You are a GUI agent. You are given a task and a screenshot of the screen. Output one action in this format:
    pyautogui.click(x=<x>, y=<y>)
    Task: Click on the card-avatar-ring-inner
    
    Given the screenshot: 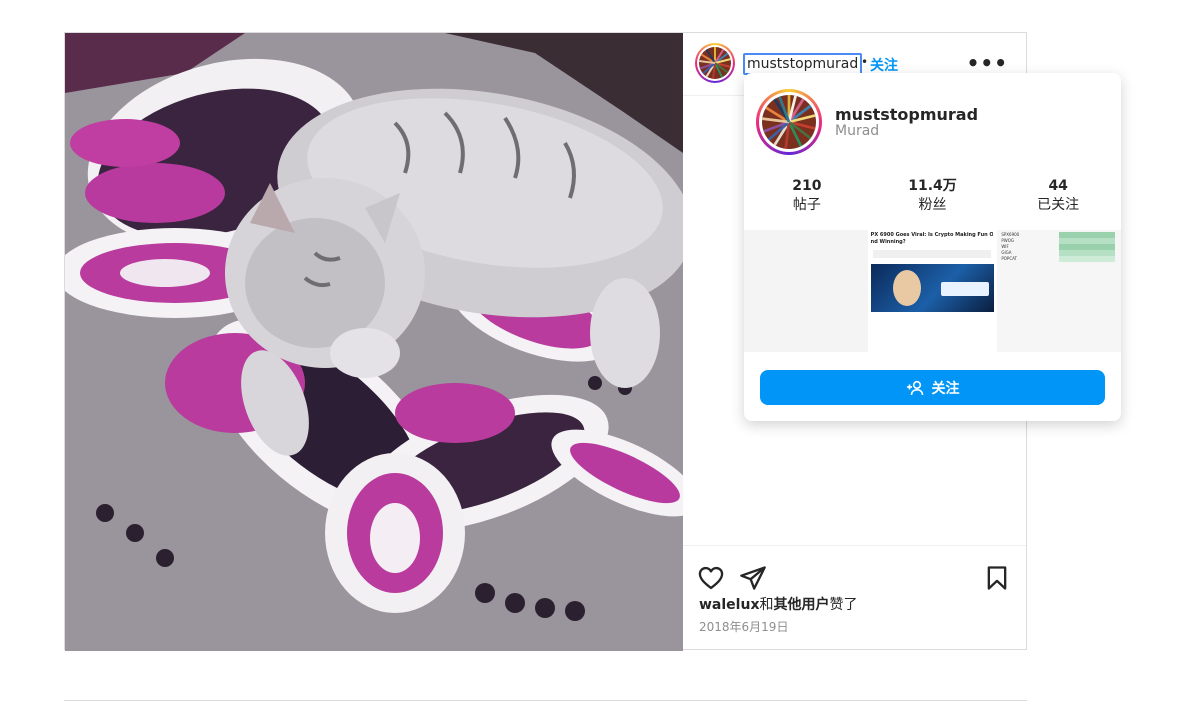 What is the action you would take?
    pyautogui.click(x=789, y=122)
    